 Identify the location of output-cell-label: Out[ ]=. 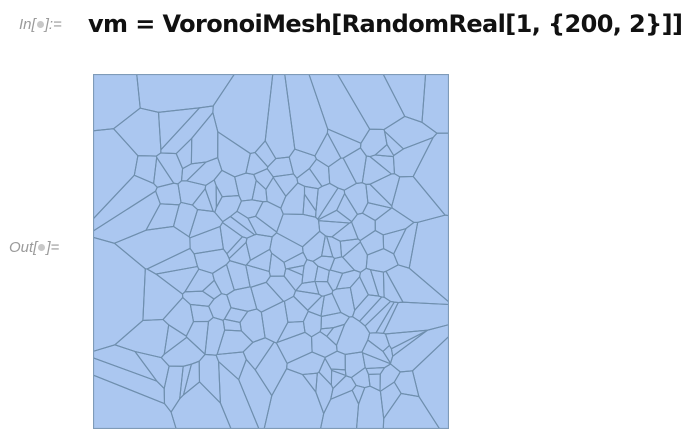
(34, 247).